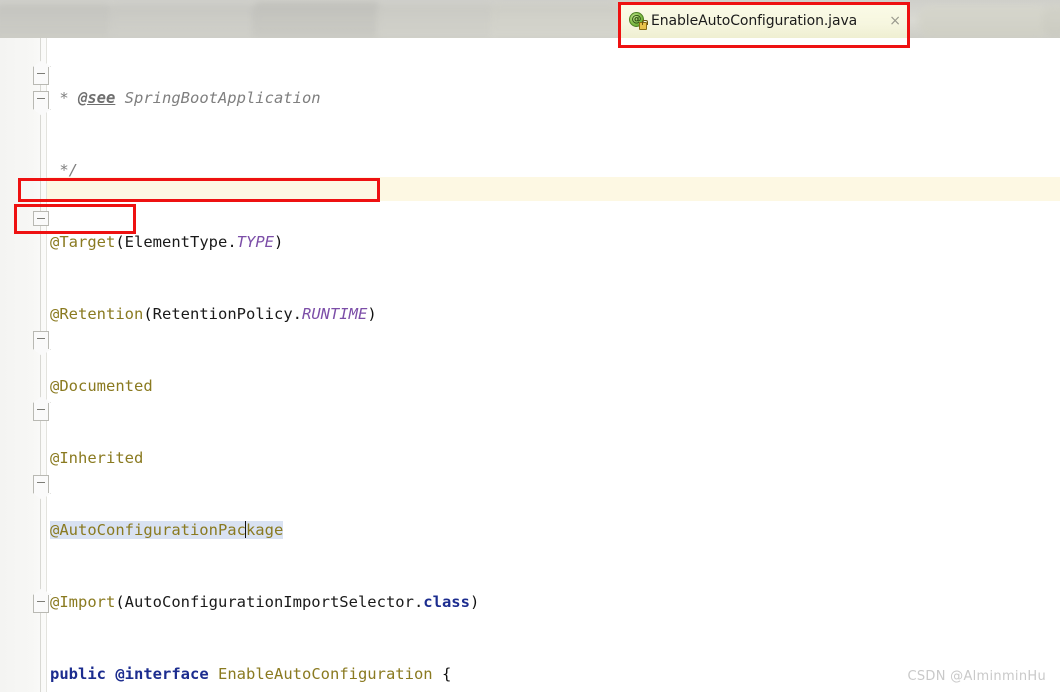 The image size is (1060, 692). Describe the element at coordinates (167, 530) in the screenshot. I see `code-line-7: @AutoConfigurationPackage` at that location.